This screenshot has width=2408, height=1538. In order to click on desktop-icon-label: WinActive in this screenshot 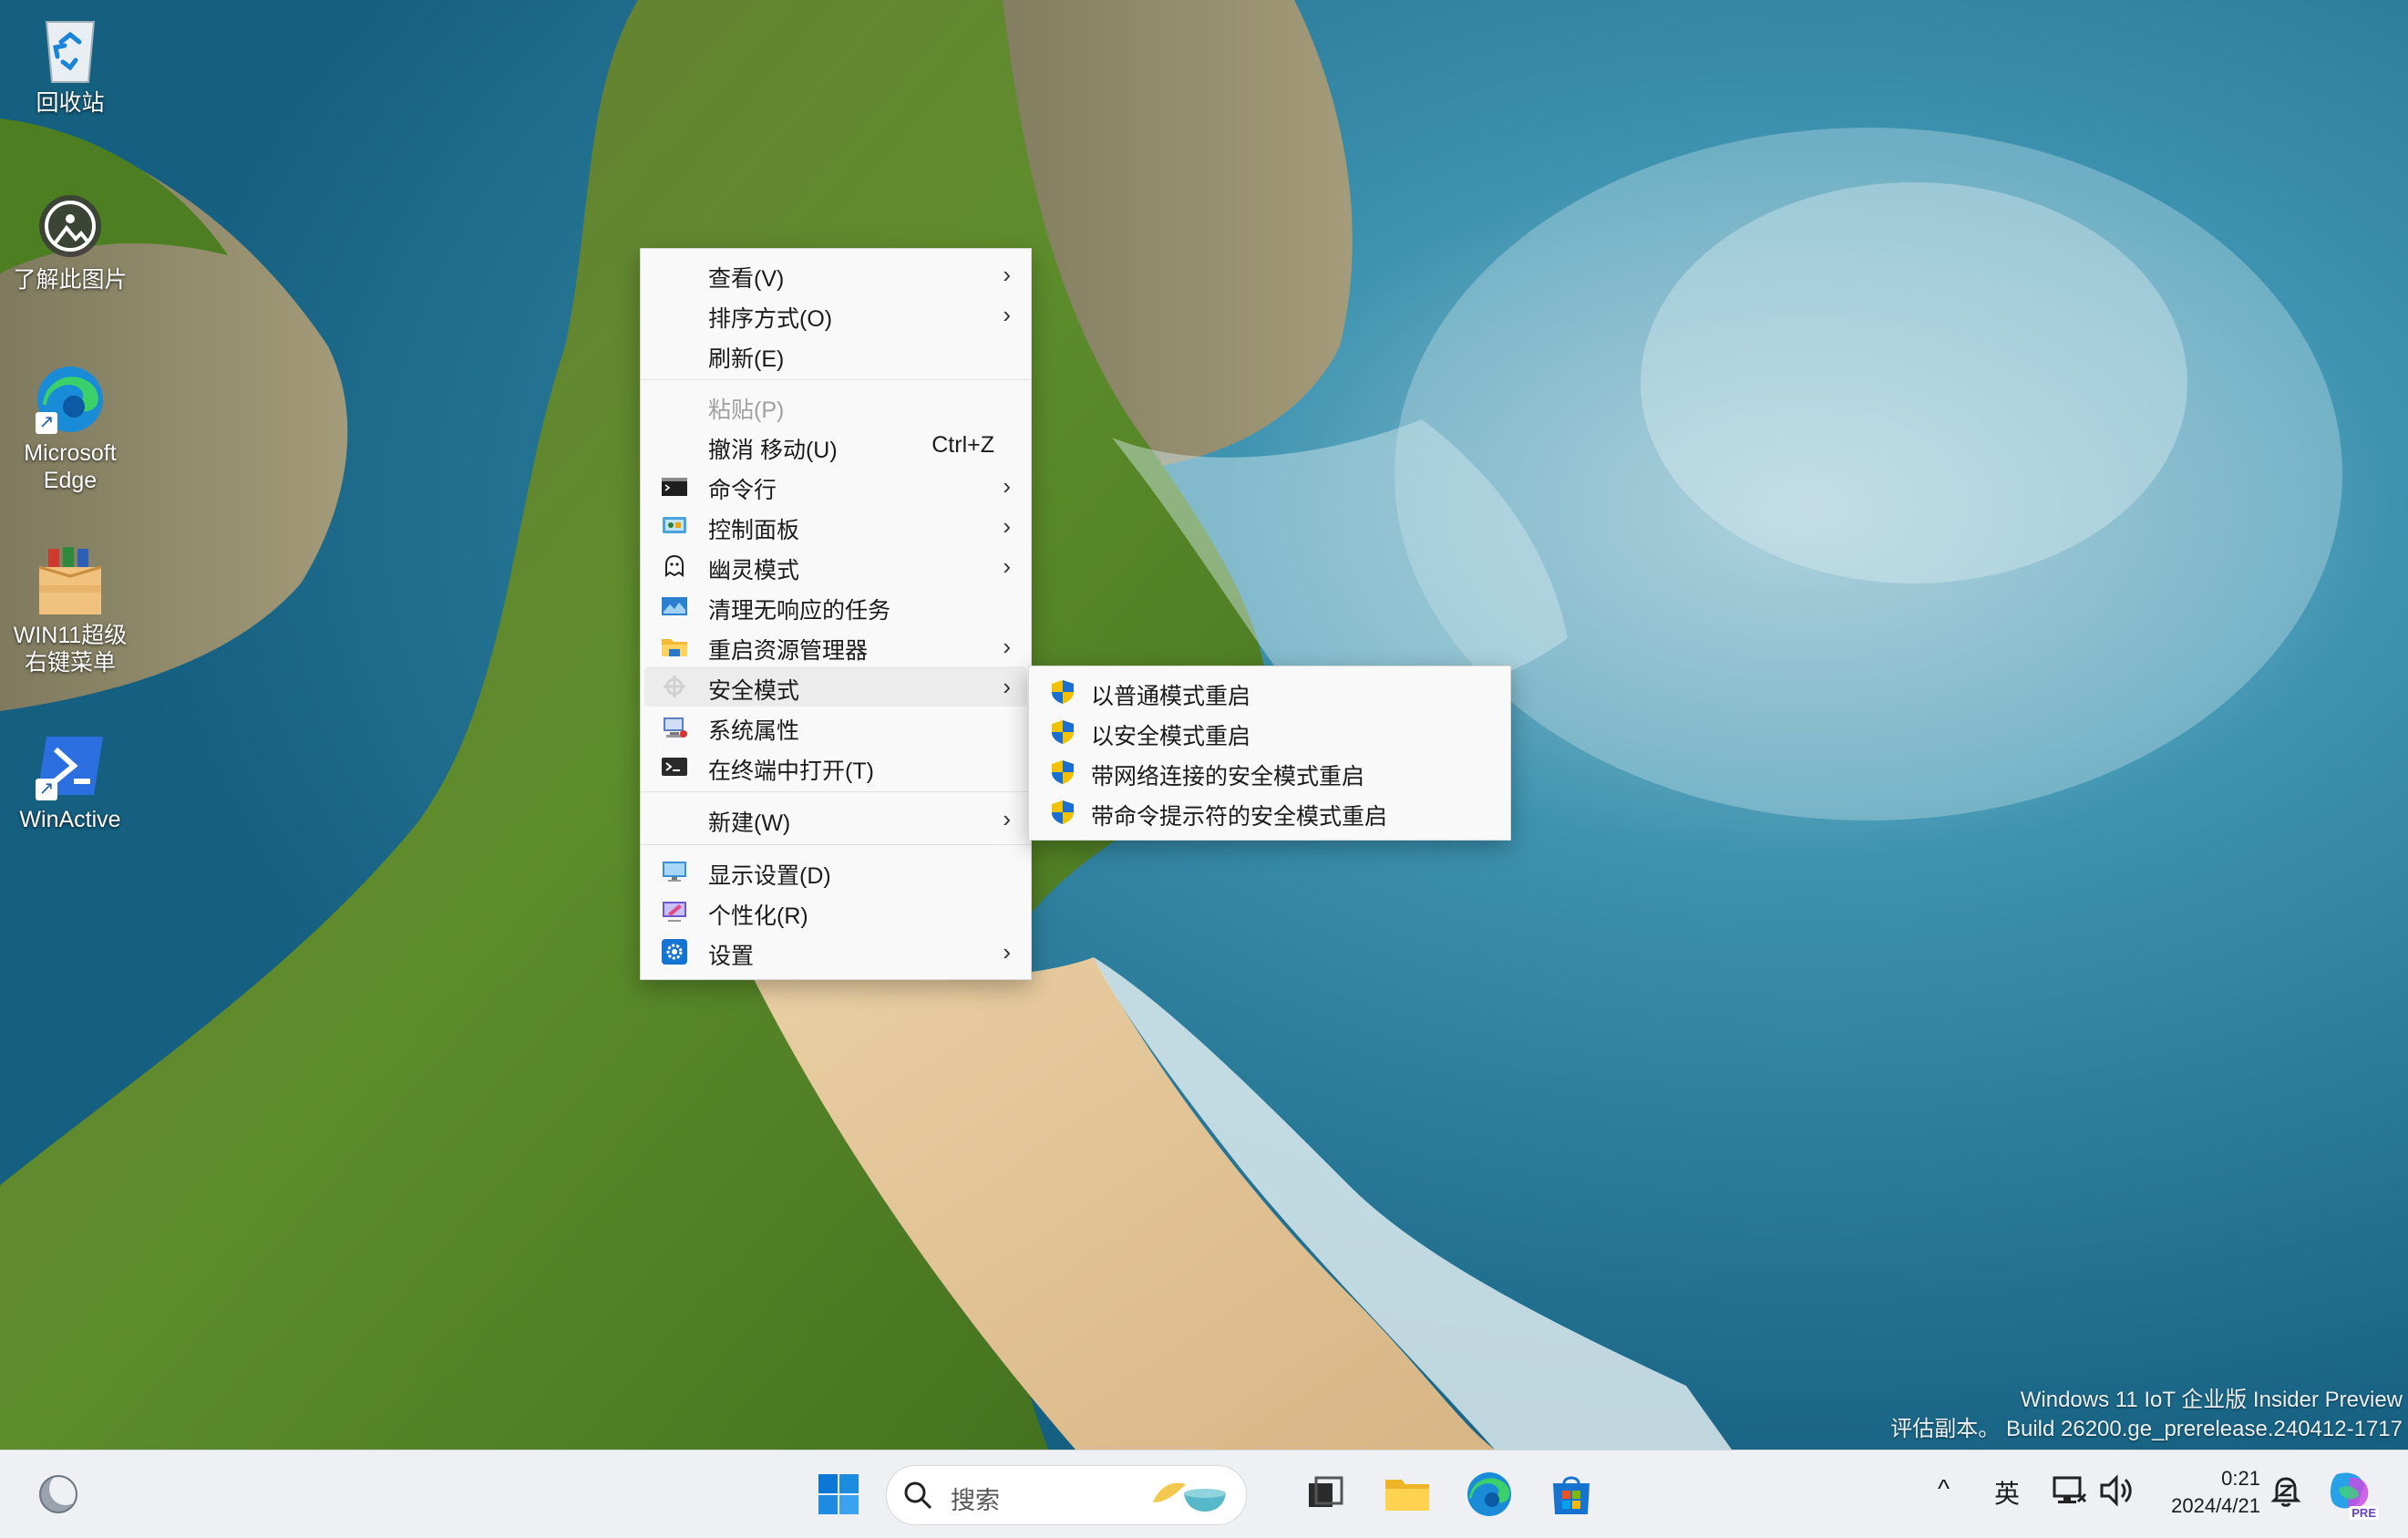, I will do `click(70, 819)`.